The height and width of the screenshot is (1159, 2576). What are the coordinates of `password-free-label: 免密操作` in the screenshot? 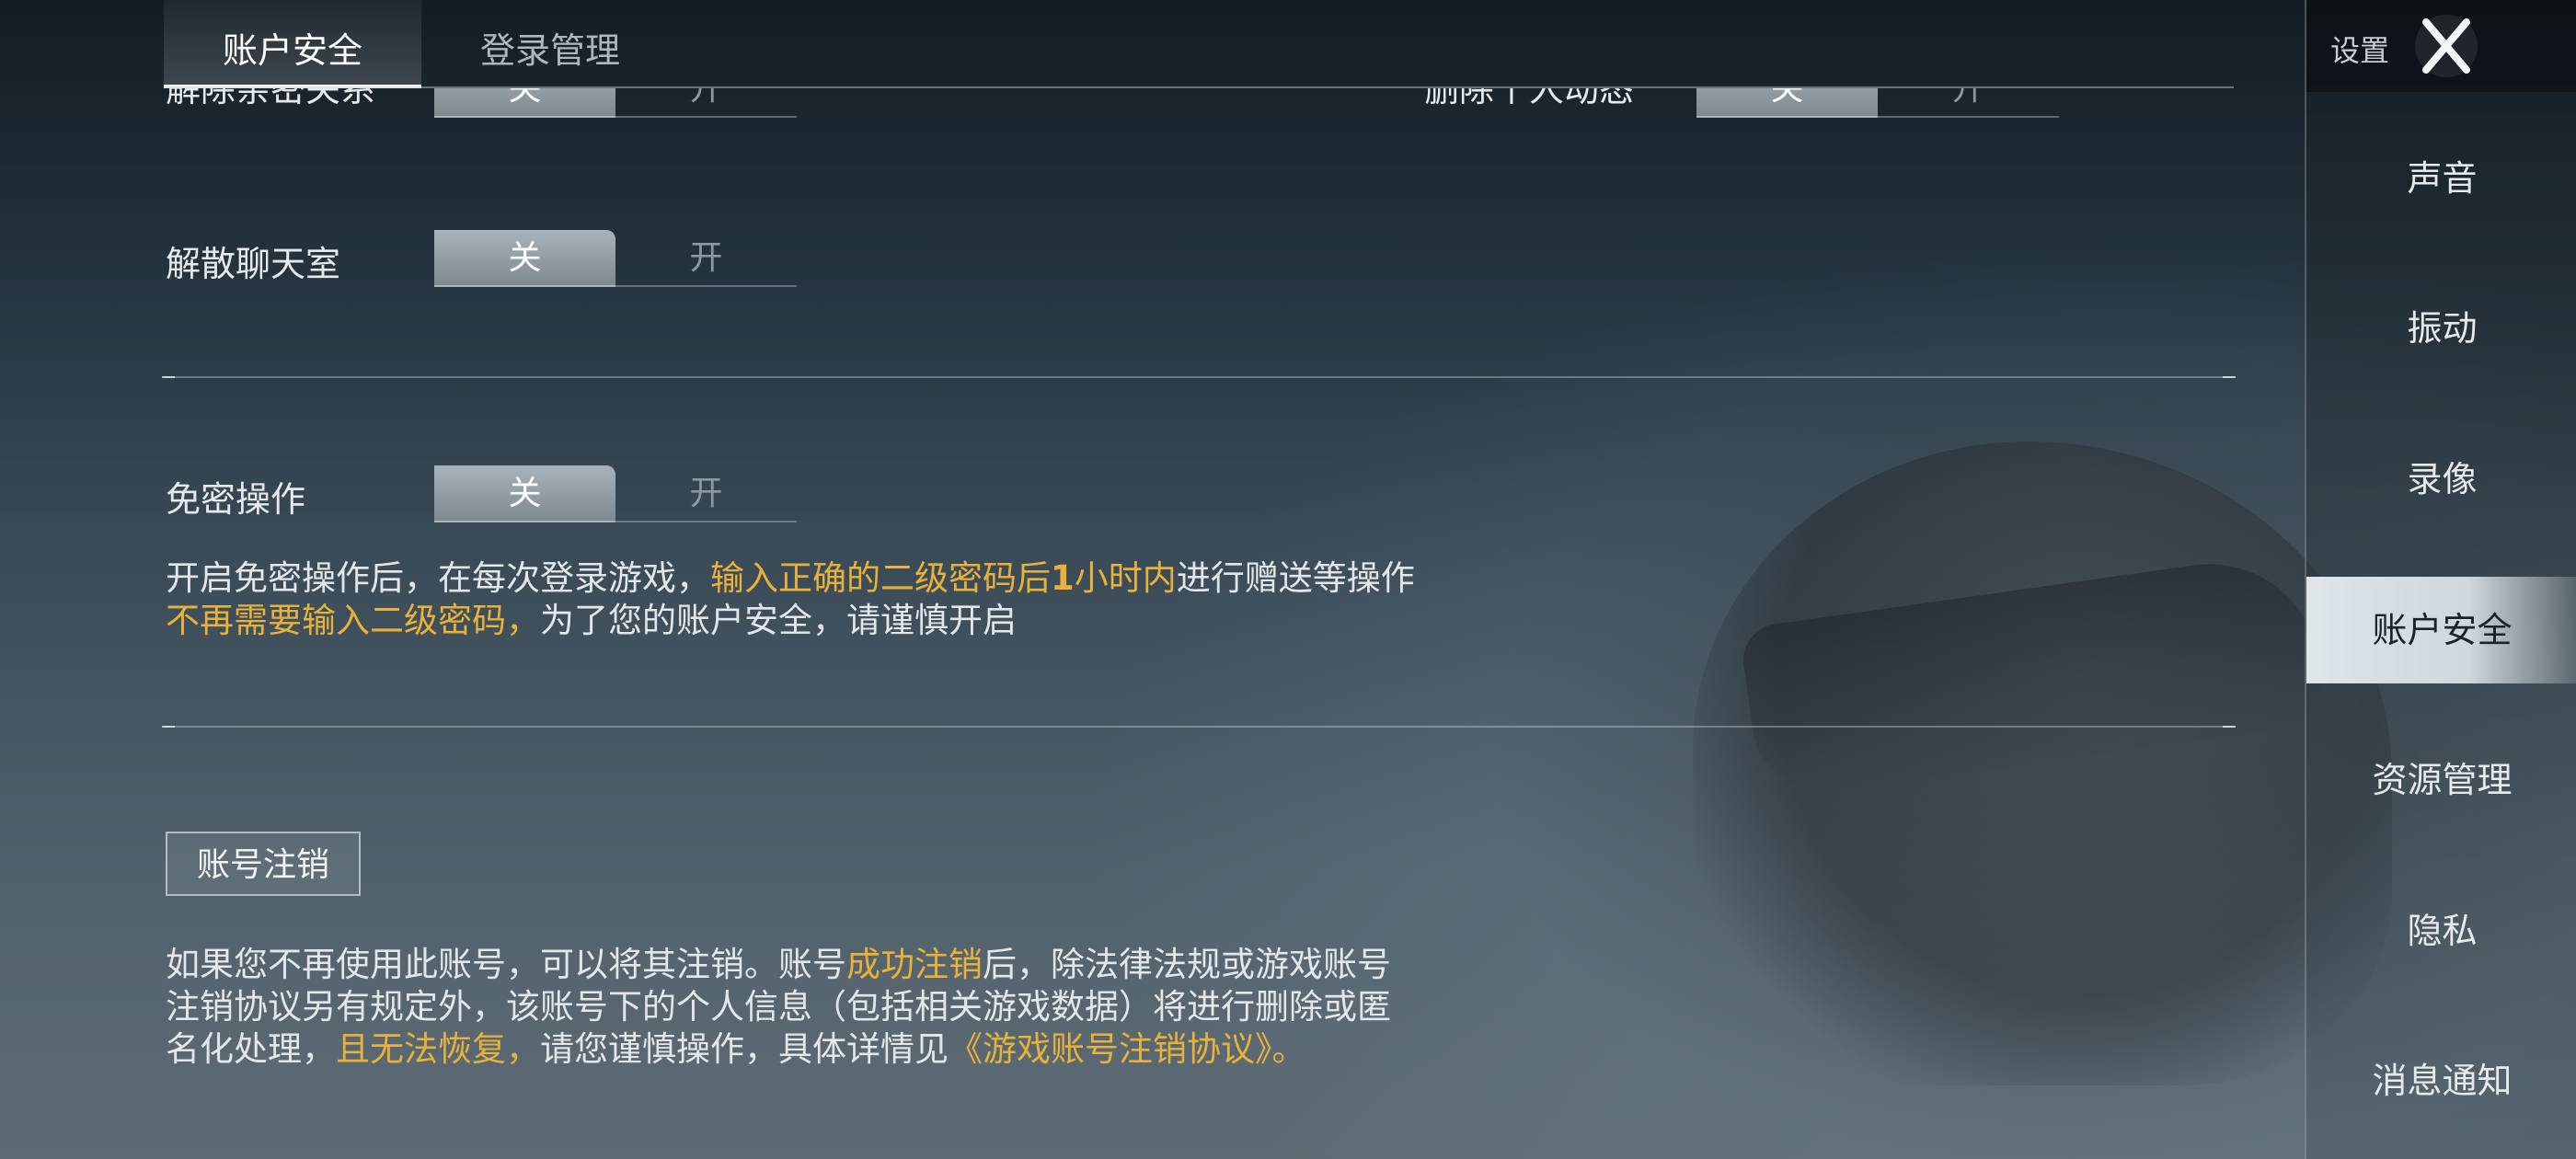 It's located at (236, 499).